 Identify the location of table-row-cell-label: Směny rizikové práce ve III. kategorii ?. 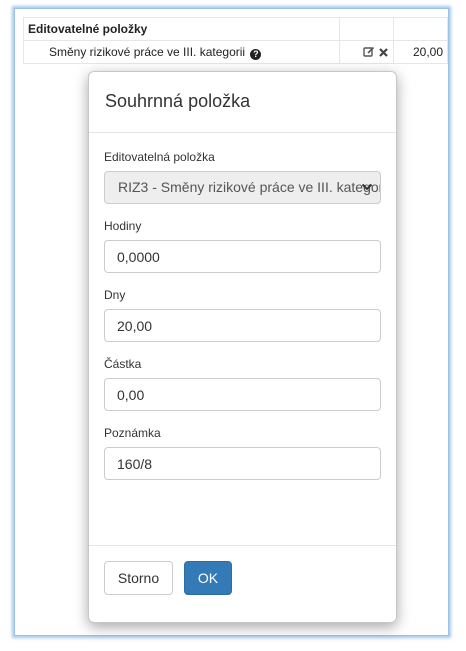
(205, 52).